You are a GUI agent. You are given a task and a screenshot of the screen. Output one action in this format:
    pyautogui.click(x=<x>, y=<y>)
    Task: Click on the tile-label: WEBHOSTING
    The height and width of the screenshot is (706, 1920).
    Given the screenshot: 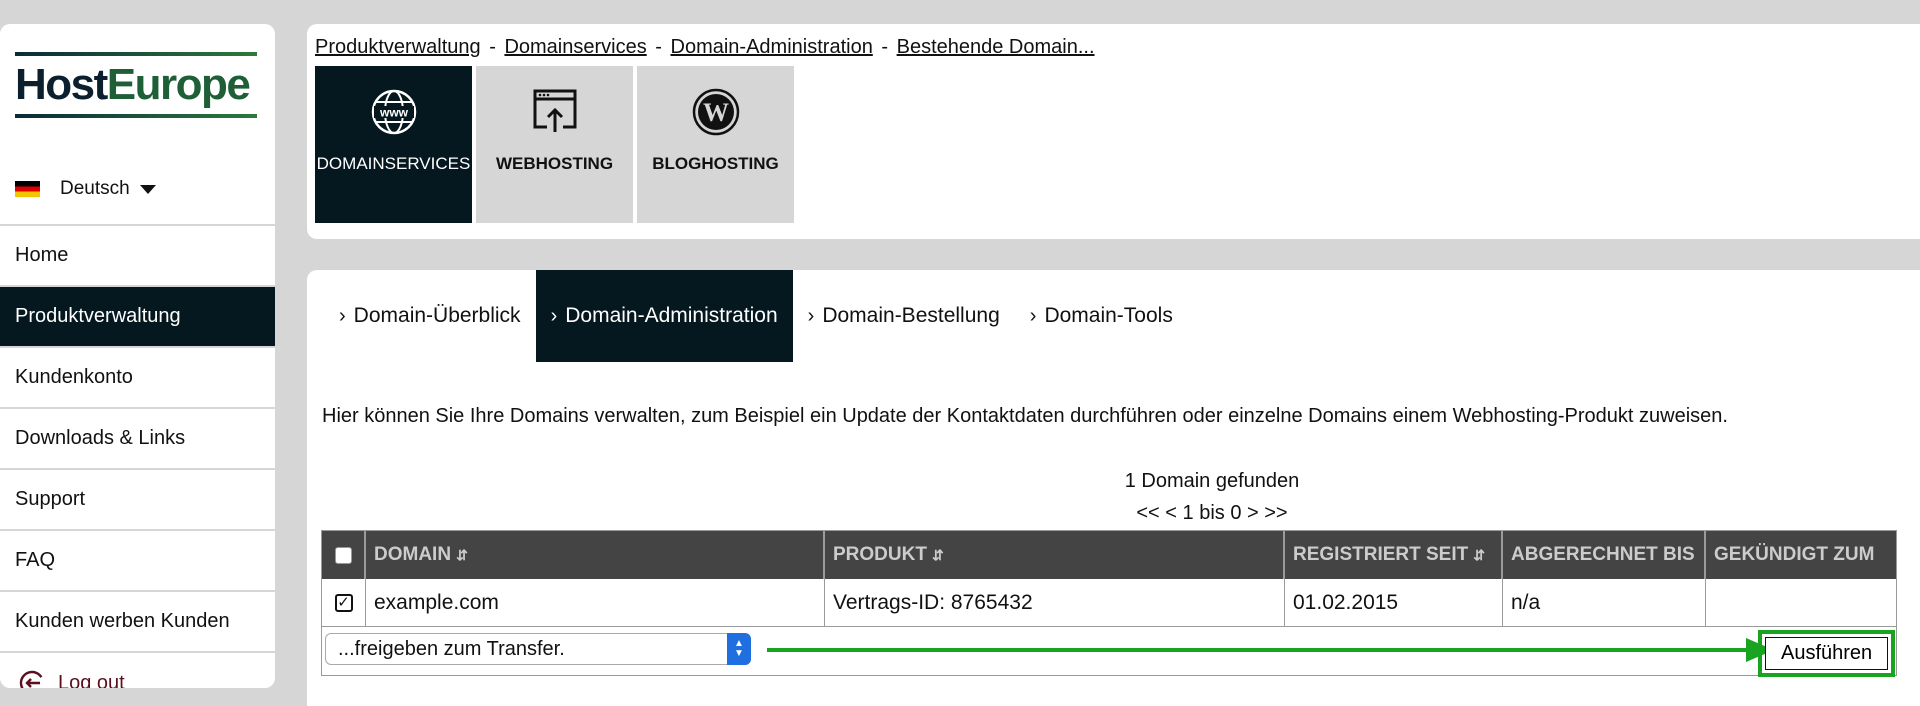 What is the action you would take?
    pyautogui.click(x=554, y=163)
    